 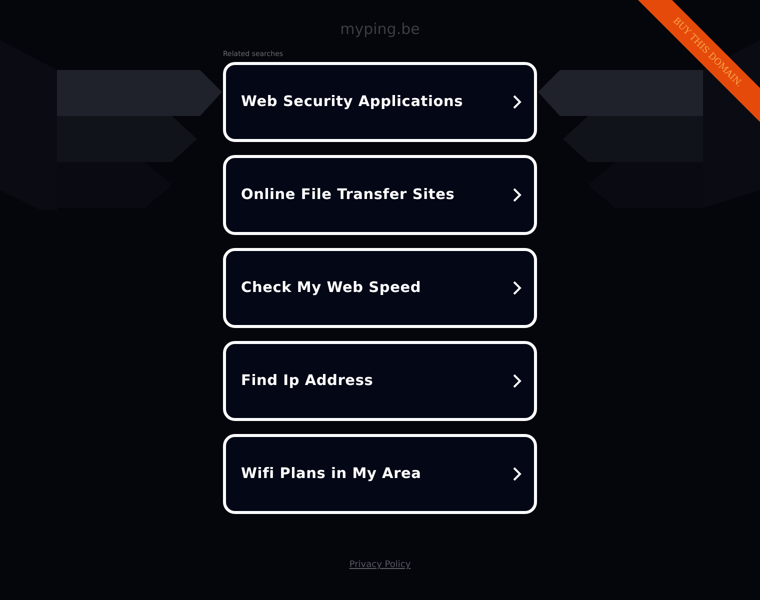 I want to click on search-link-card: Web Security Applications, so click(x=380, y=102).